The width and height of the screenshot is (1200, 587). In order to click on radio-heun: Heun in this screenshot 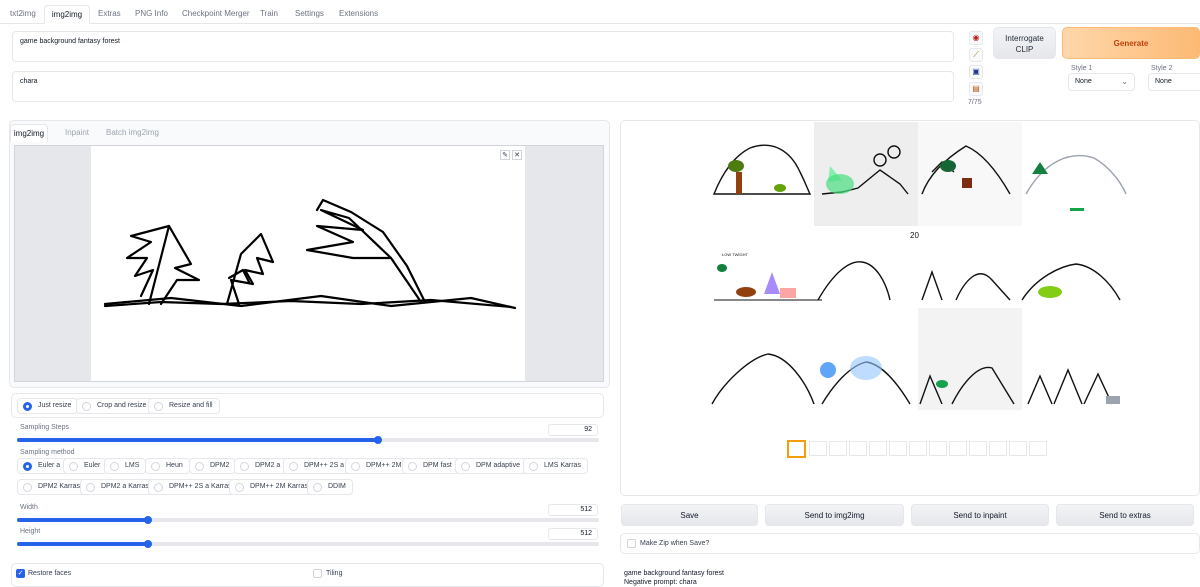, I will do `click(167, 466)`.